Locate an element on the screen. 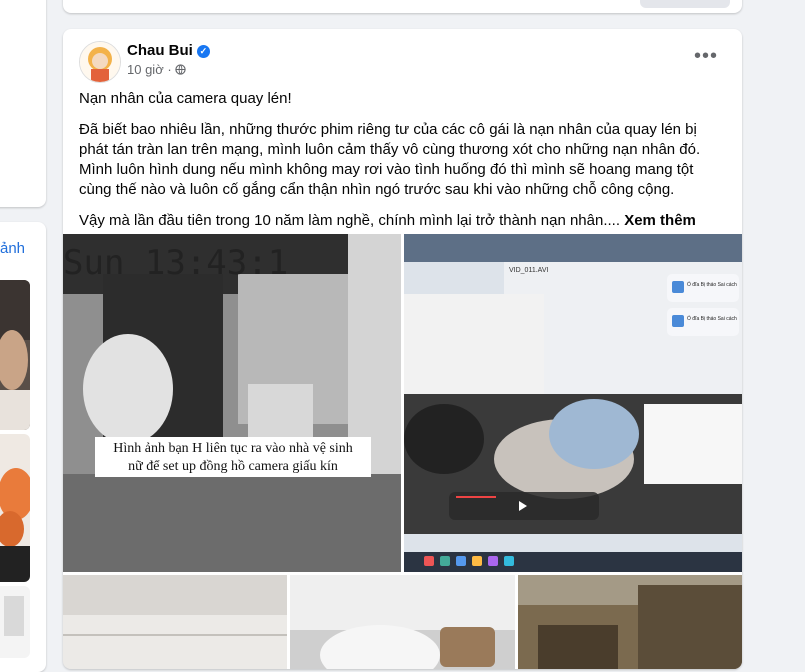 This screenshot has height=672, width=805. post-image-interior is located at coordinates (630, 622).